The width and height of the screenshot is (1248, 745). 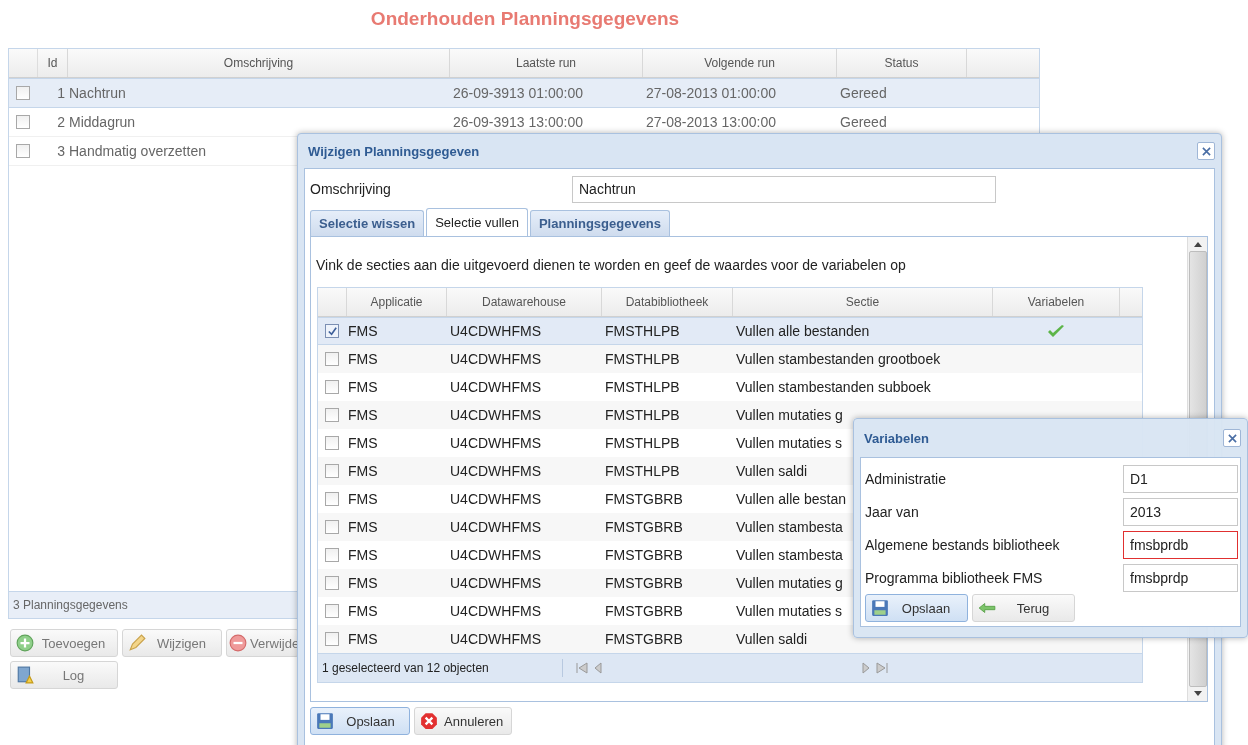 What do you see at coordinates (518, 122) in the screenshot?
I see `table-cell: 26-09-3913 13:00:00` at bounding box center [518, 122].